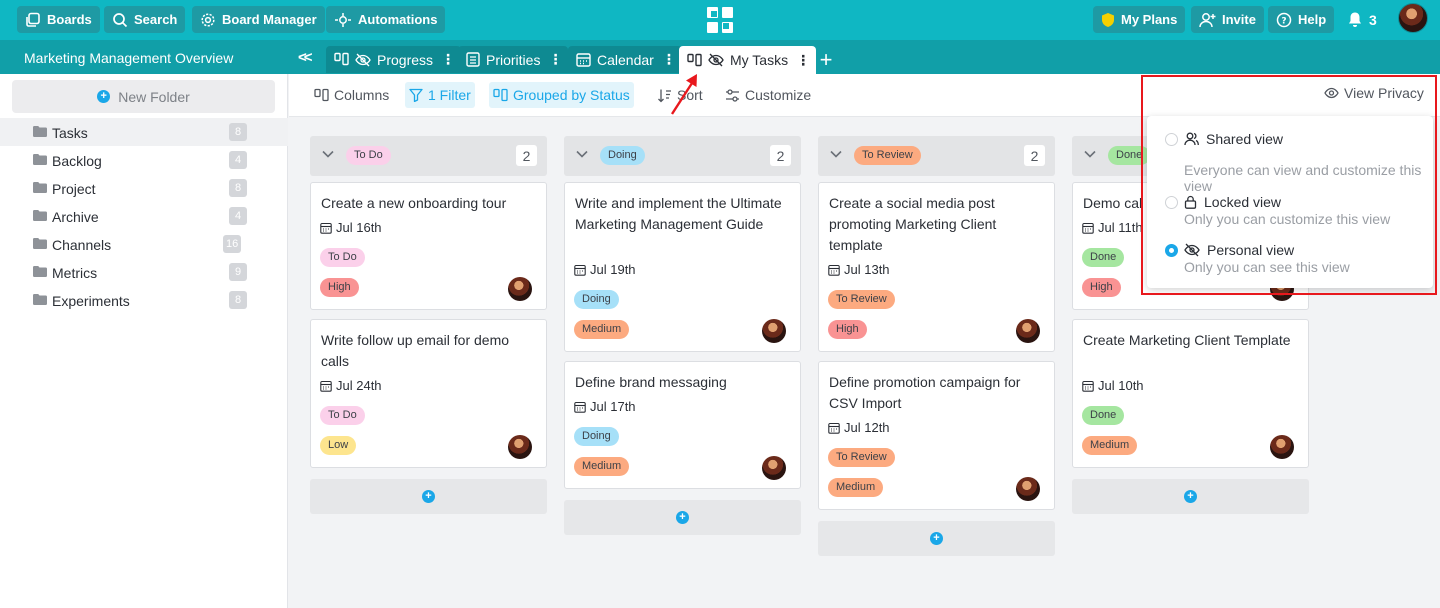  I want to click on notifications-button: 3, so click(1362, 19).